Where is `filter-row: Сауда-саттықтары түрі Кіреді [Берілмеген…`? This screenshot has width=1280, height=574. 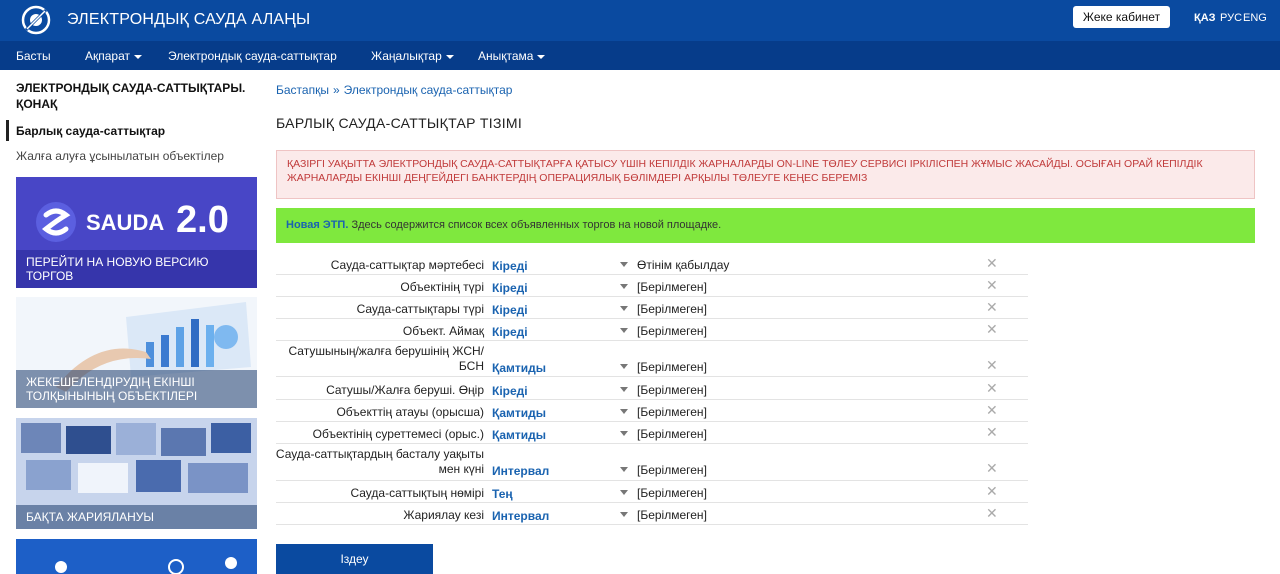 filter-row: Сауда-саттықтары түрі Кіреді [Берілмеген… is located at coordinates (652, 308).